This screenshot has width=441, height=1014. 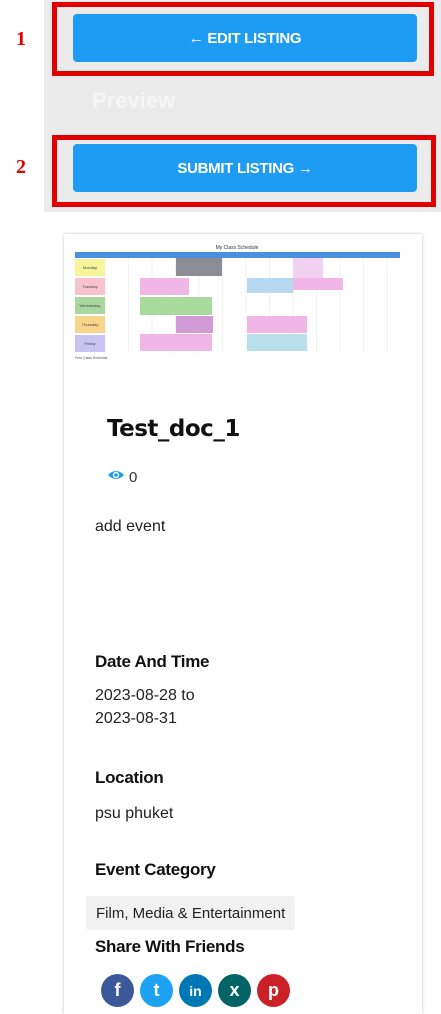 What do you see at coordinates (145, 707) in the screenshot?
I see `date-range: 2023-08-28 to 2023-08-31` at bounding box center [145, 707].